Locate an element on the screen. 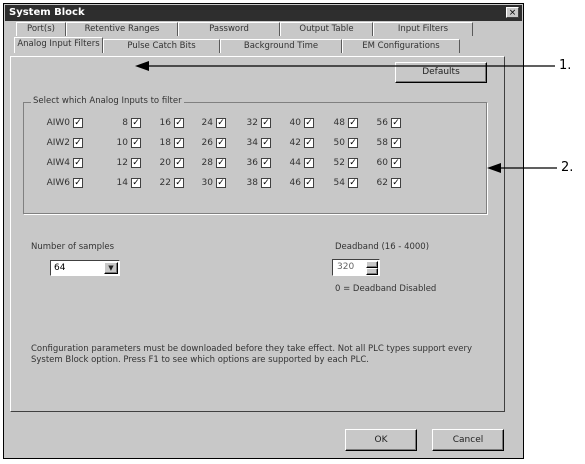 The height and width of the screenshot is (464, 585). filter-input-label: AIW2 is located at coordinates (58, 143).